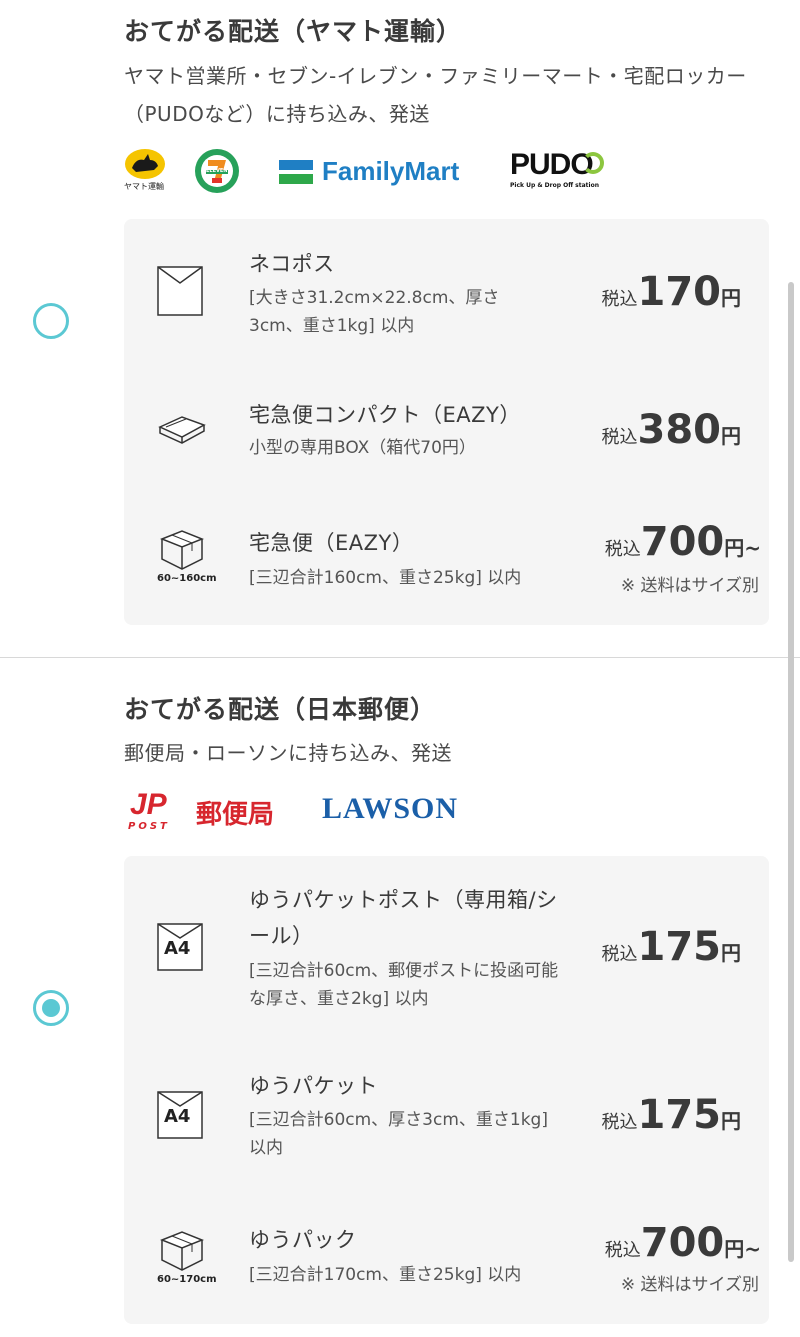 The image size is (800, 1337). Describe the element at coordinates (331, 543) in the screenshot. I see `option-name: 宅急便（EAZY）` at that location.